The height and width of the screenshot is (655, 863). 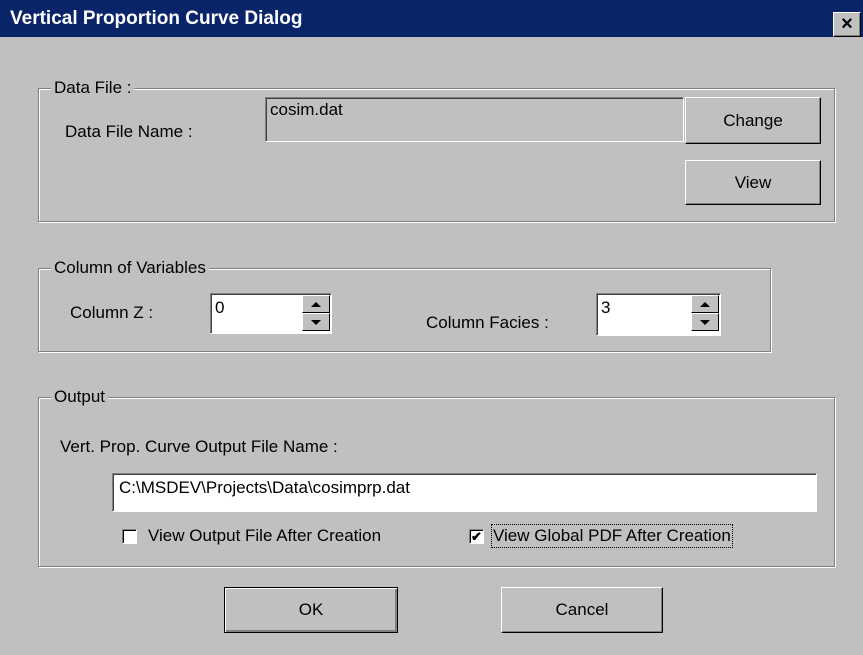 I want to click on column-z-down-button, so click(x=316, y=322).